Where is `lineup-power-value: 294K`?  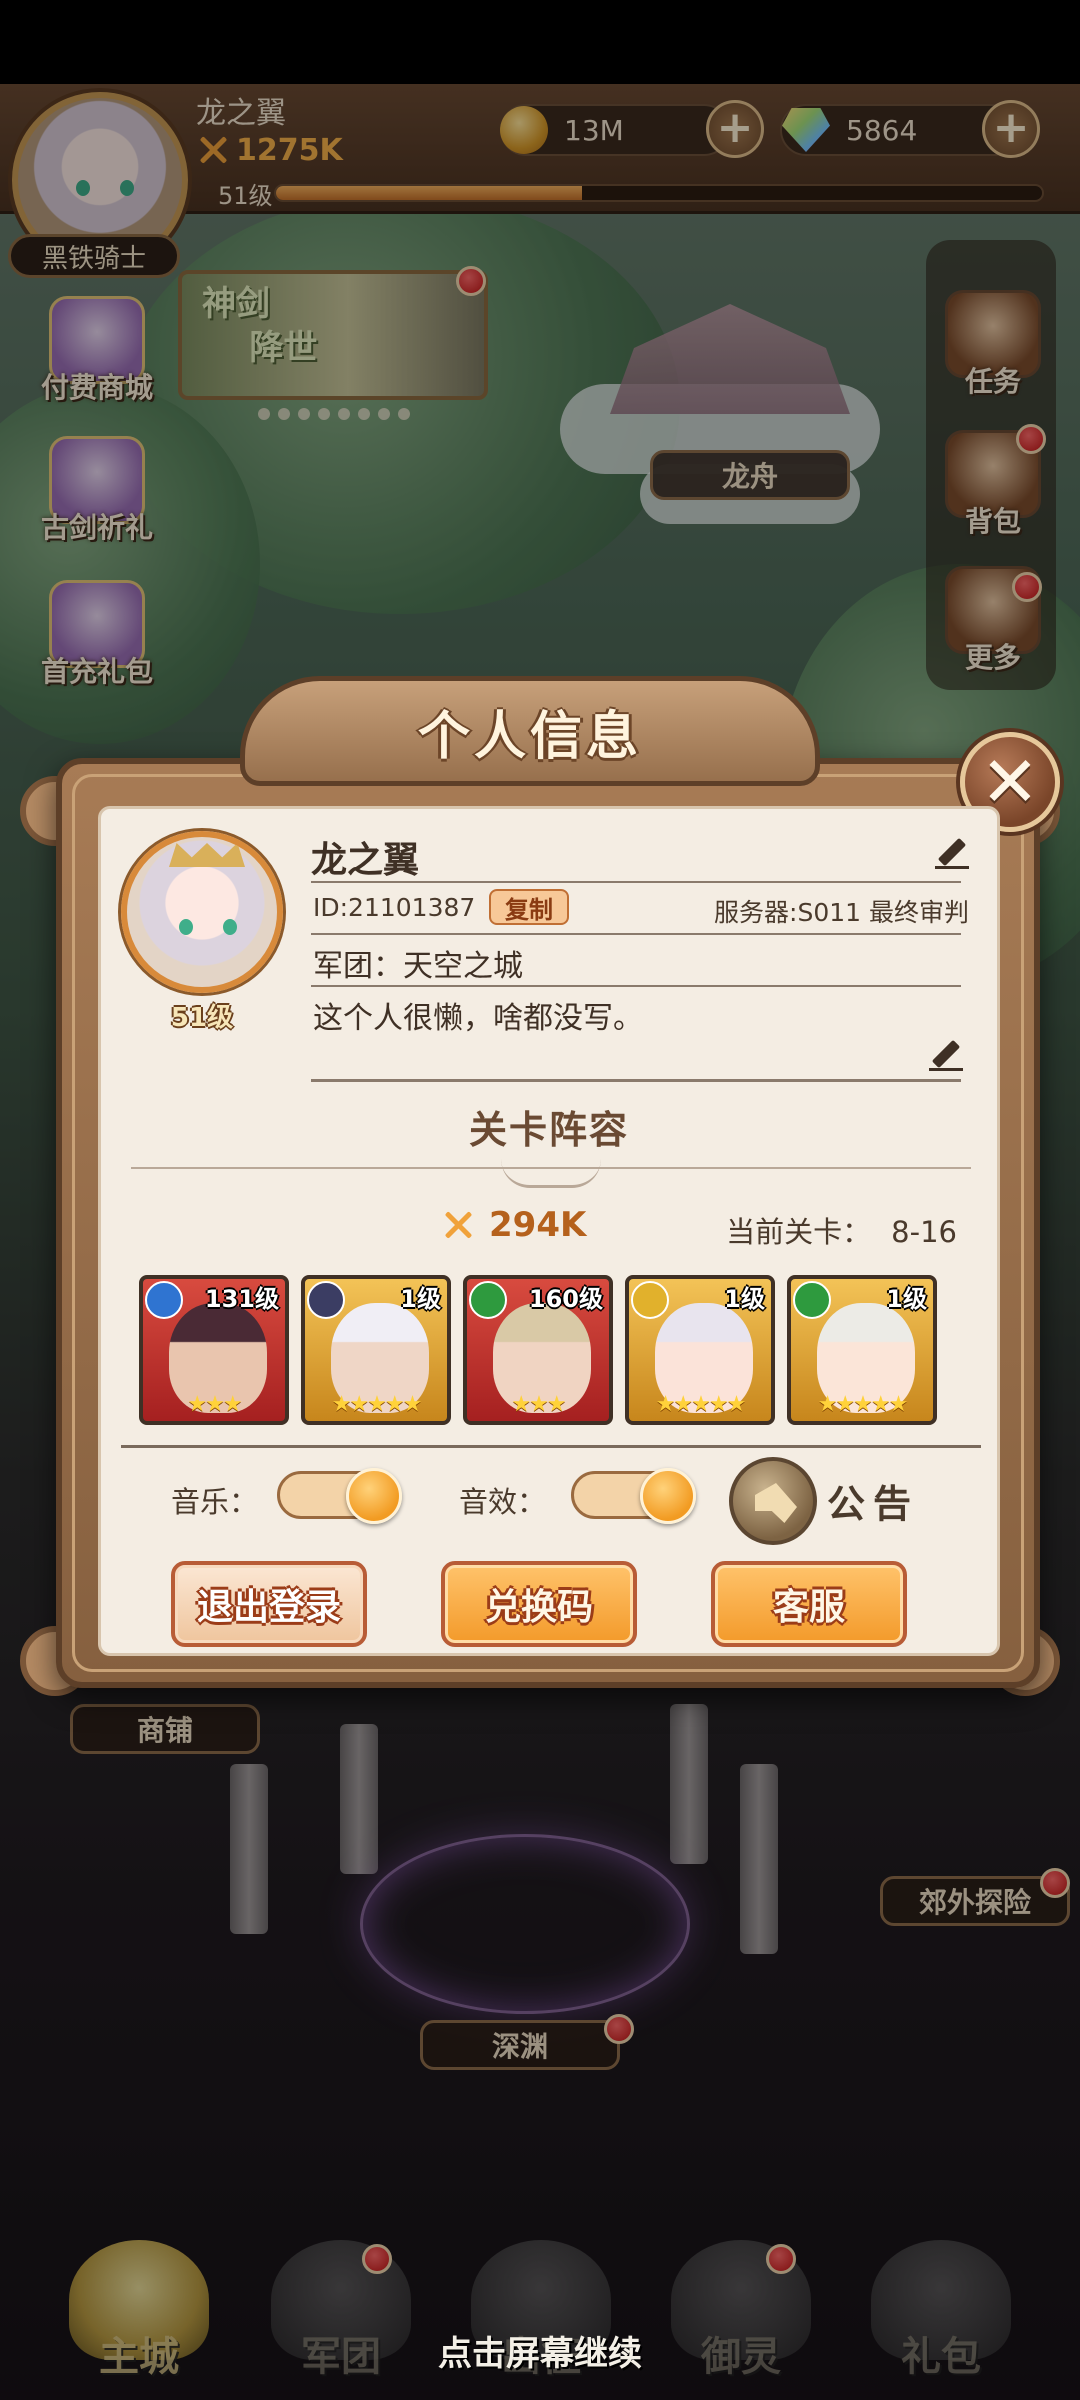 lineup-power-value: 294K is located at coordinates (538, 1225).